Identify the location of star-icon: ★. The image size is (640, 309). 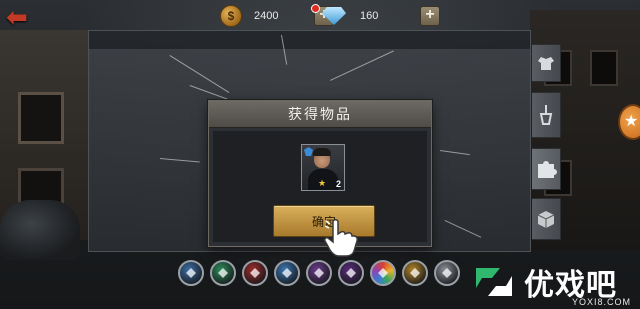
(322, 183).